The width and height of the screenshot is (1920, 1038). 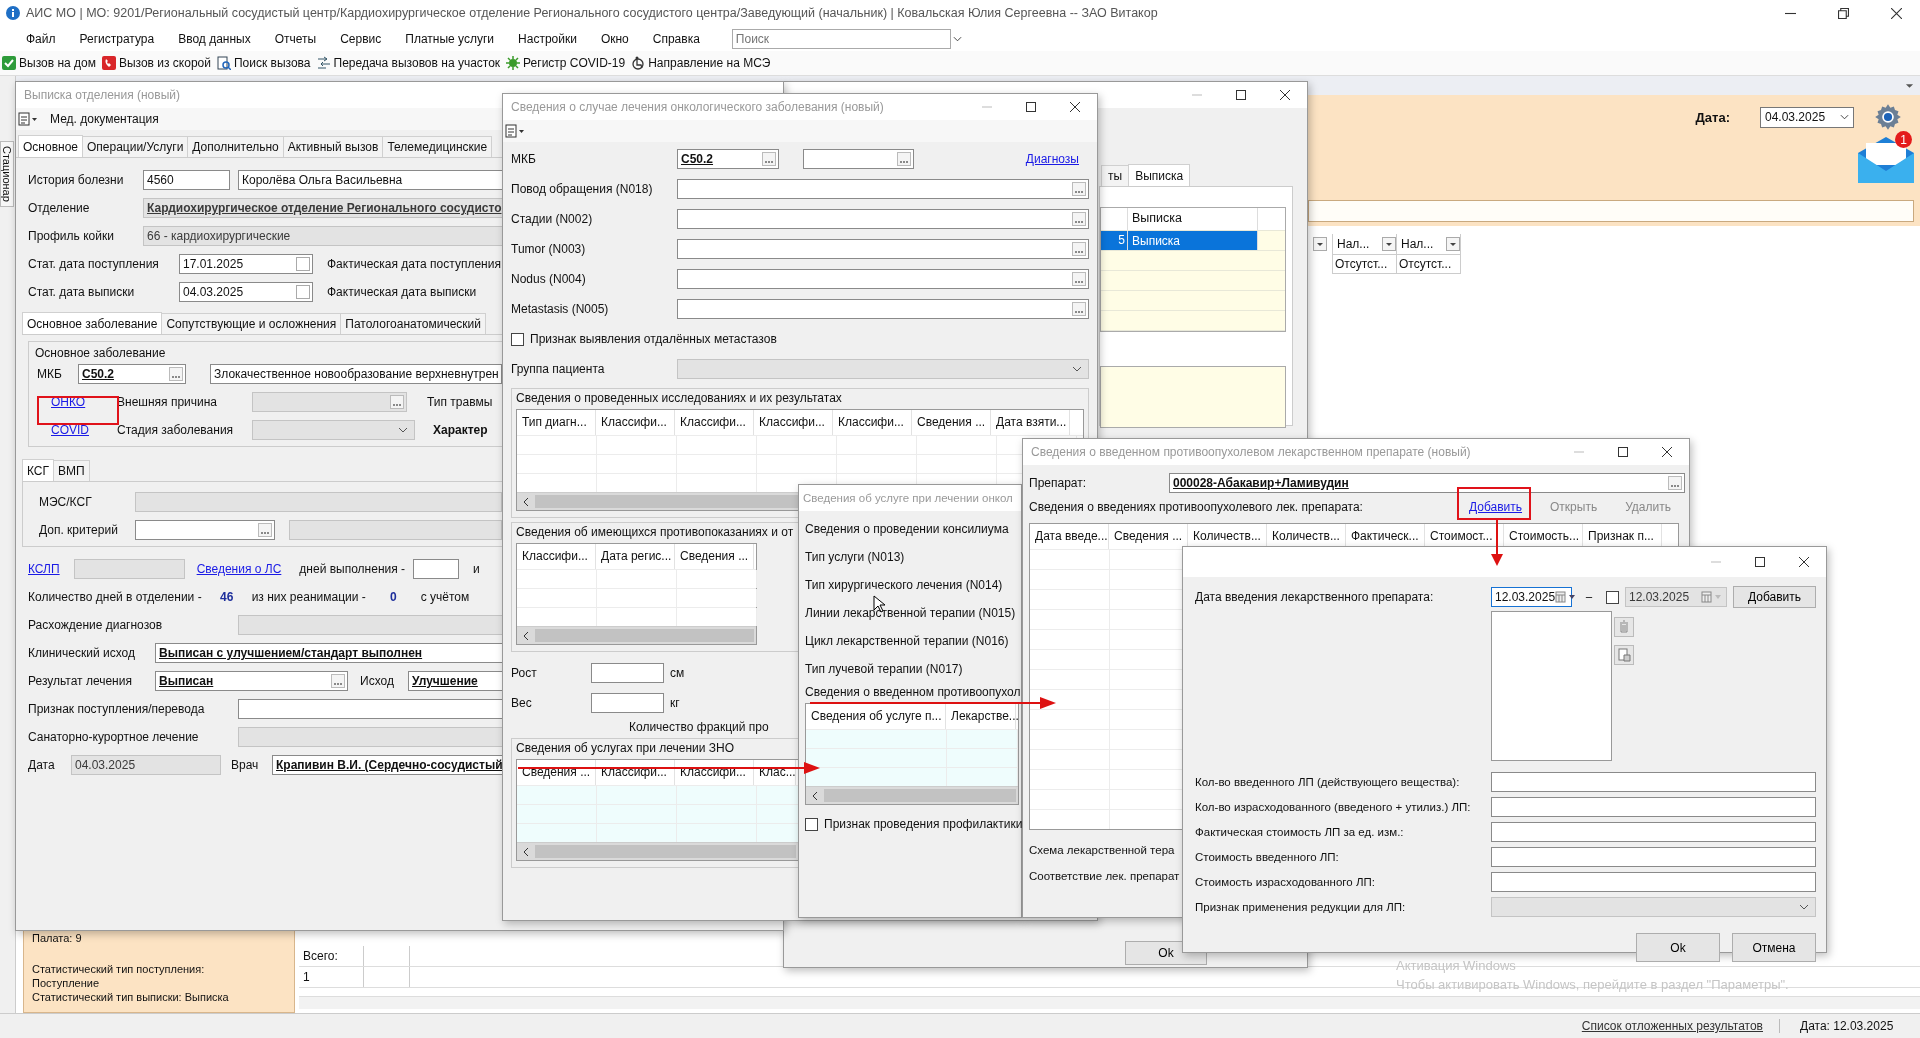 I want to click on input-field: 4560, so click(x=186, y=180).